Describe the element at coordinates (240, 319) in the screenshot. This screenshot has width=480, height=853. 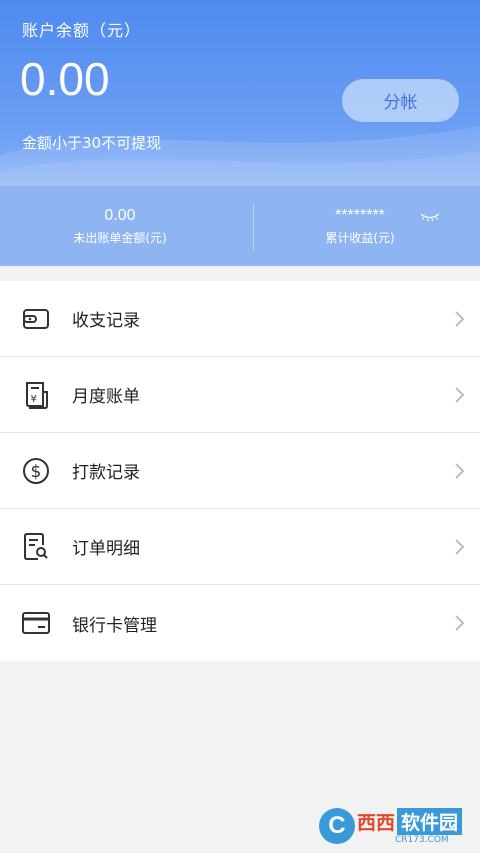
I see `menu-item-income-expense: 收支记录` at that location.